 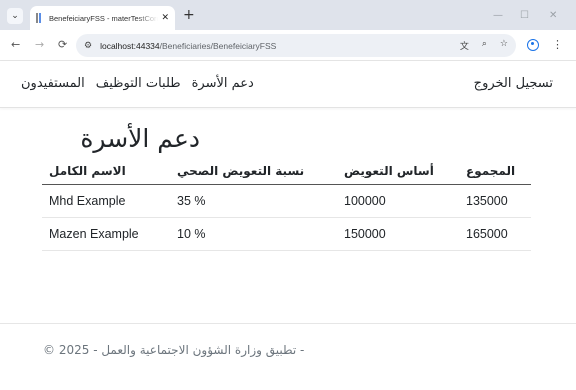 I want to click on tab-title: BenefeiciaryFSS - materTestCore, so click(x=104, y=18).